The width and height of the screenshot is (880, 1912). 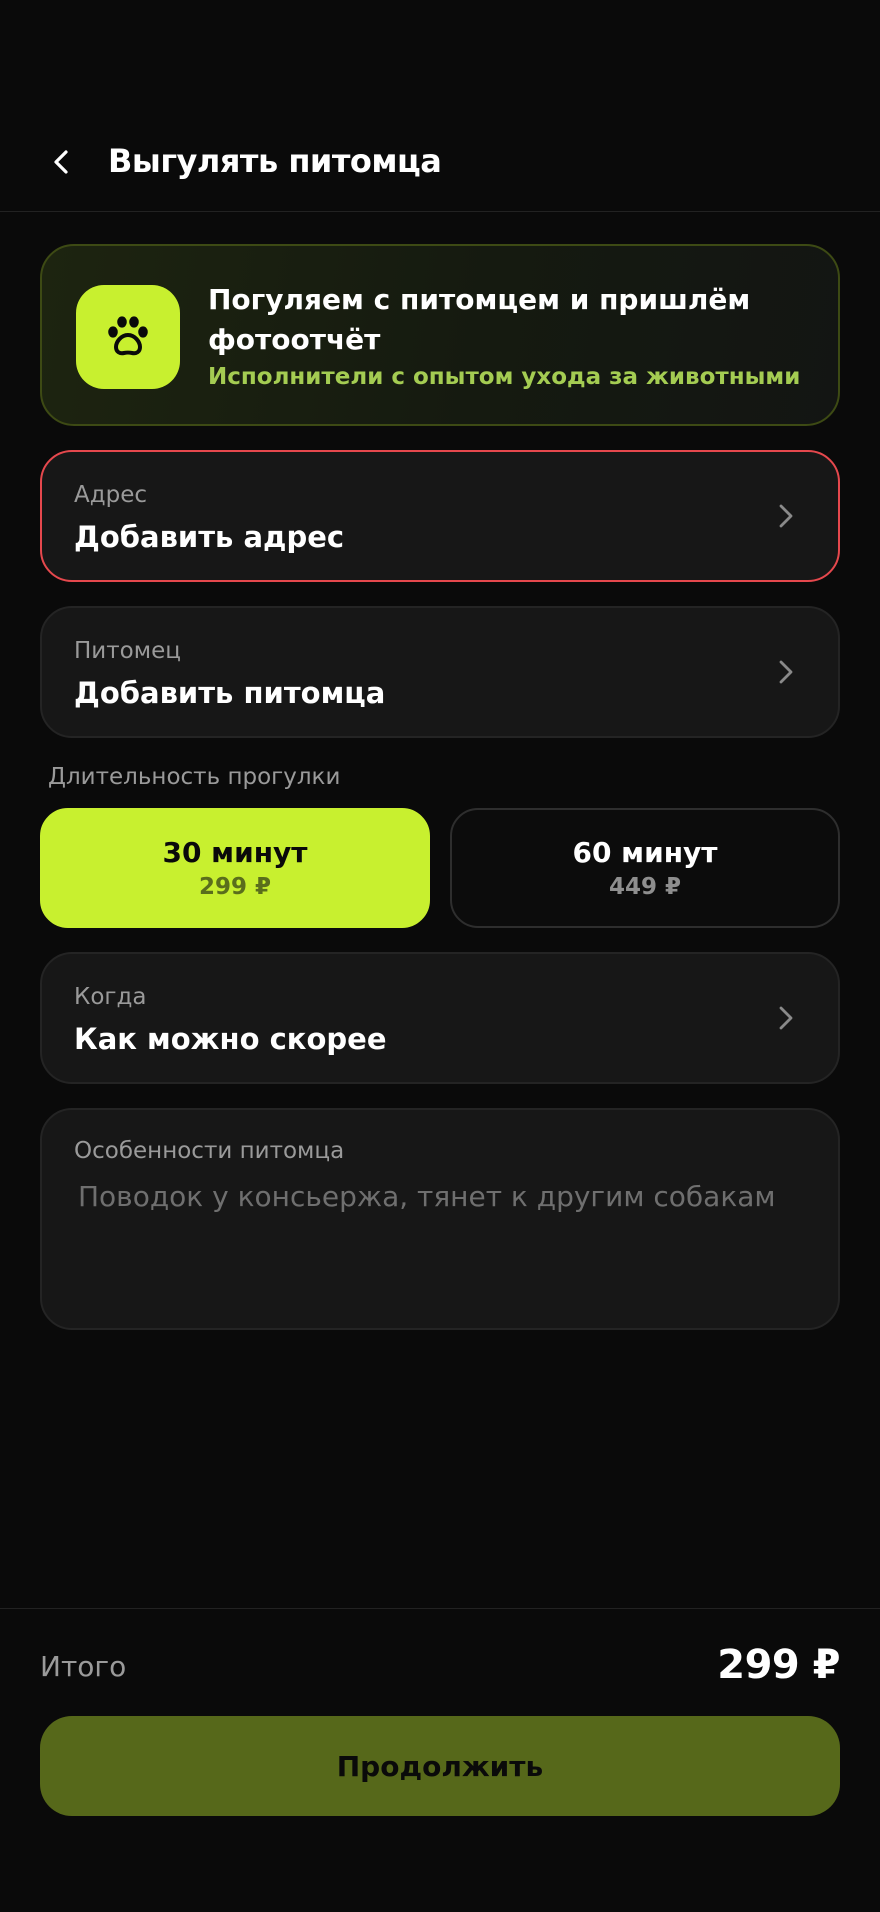 I want to click on duration-option-price: 299 ₽, so click(x=235, y=887).